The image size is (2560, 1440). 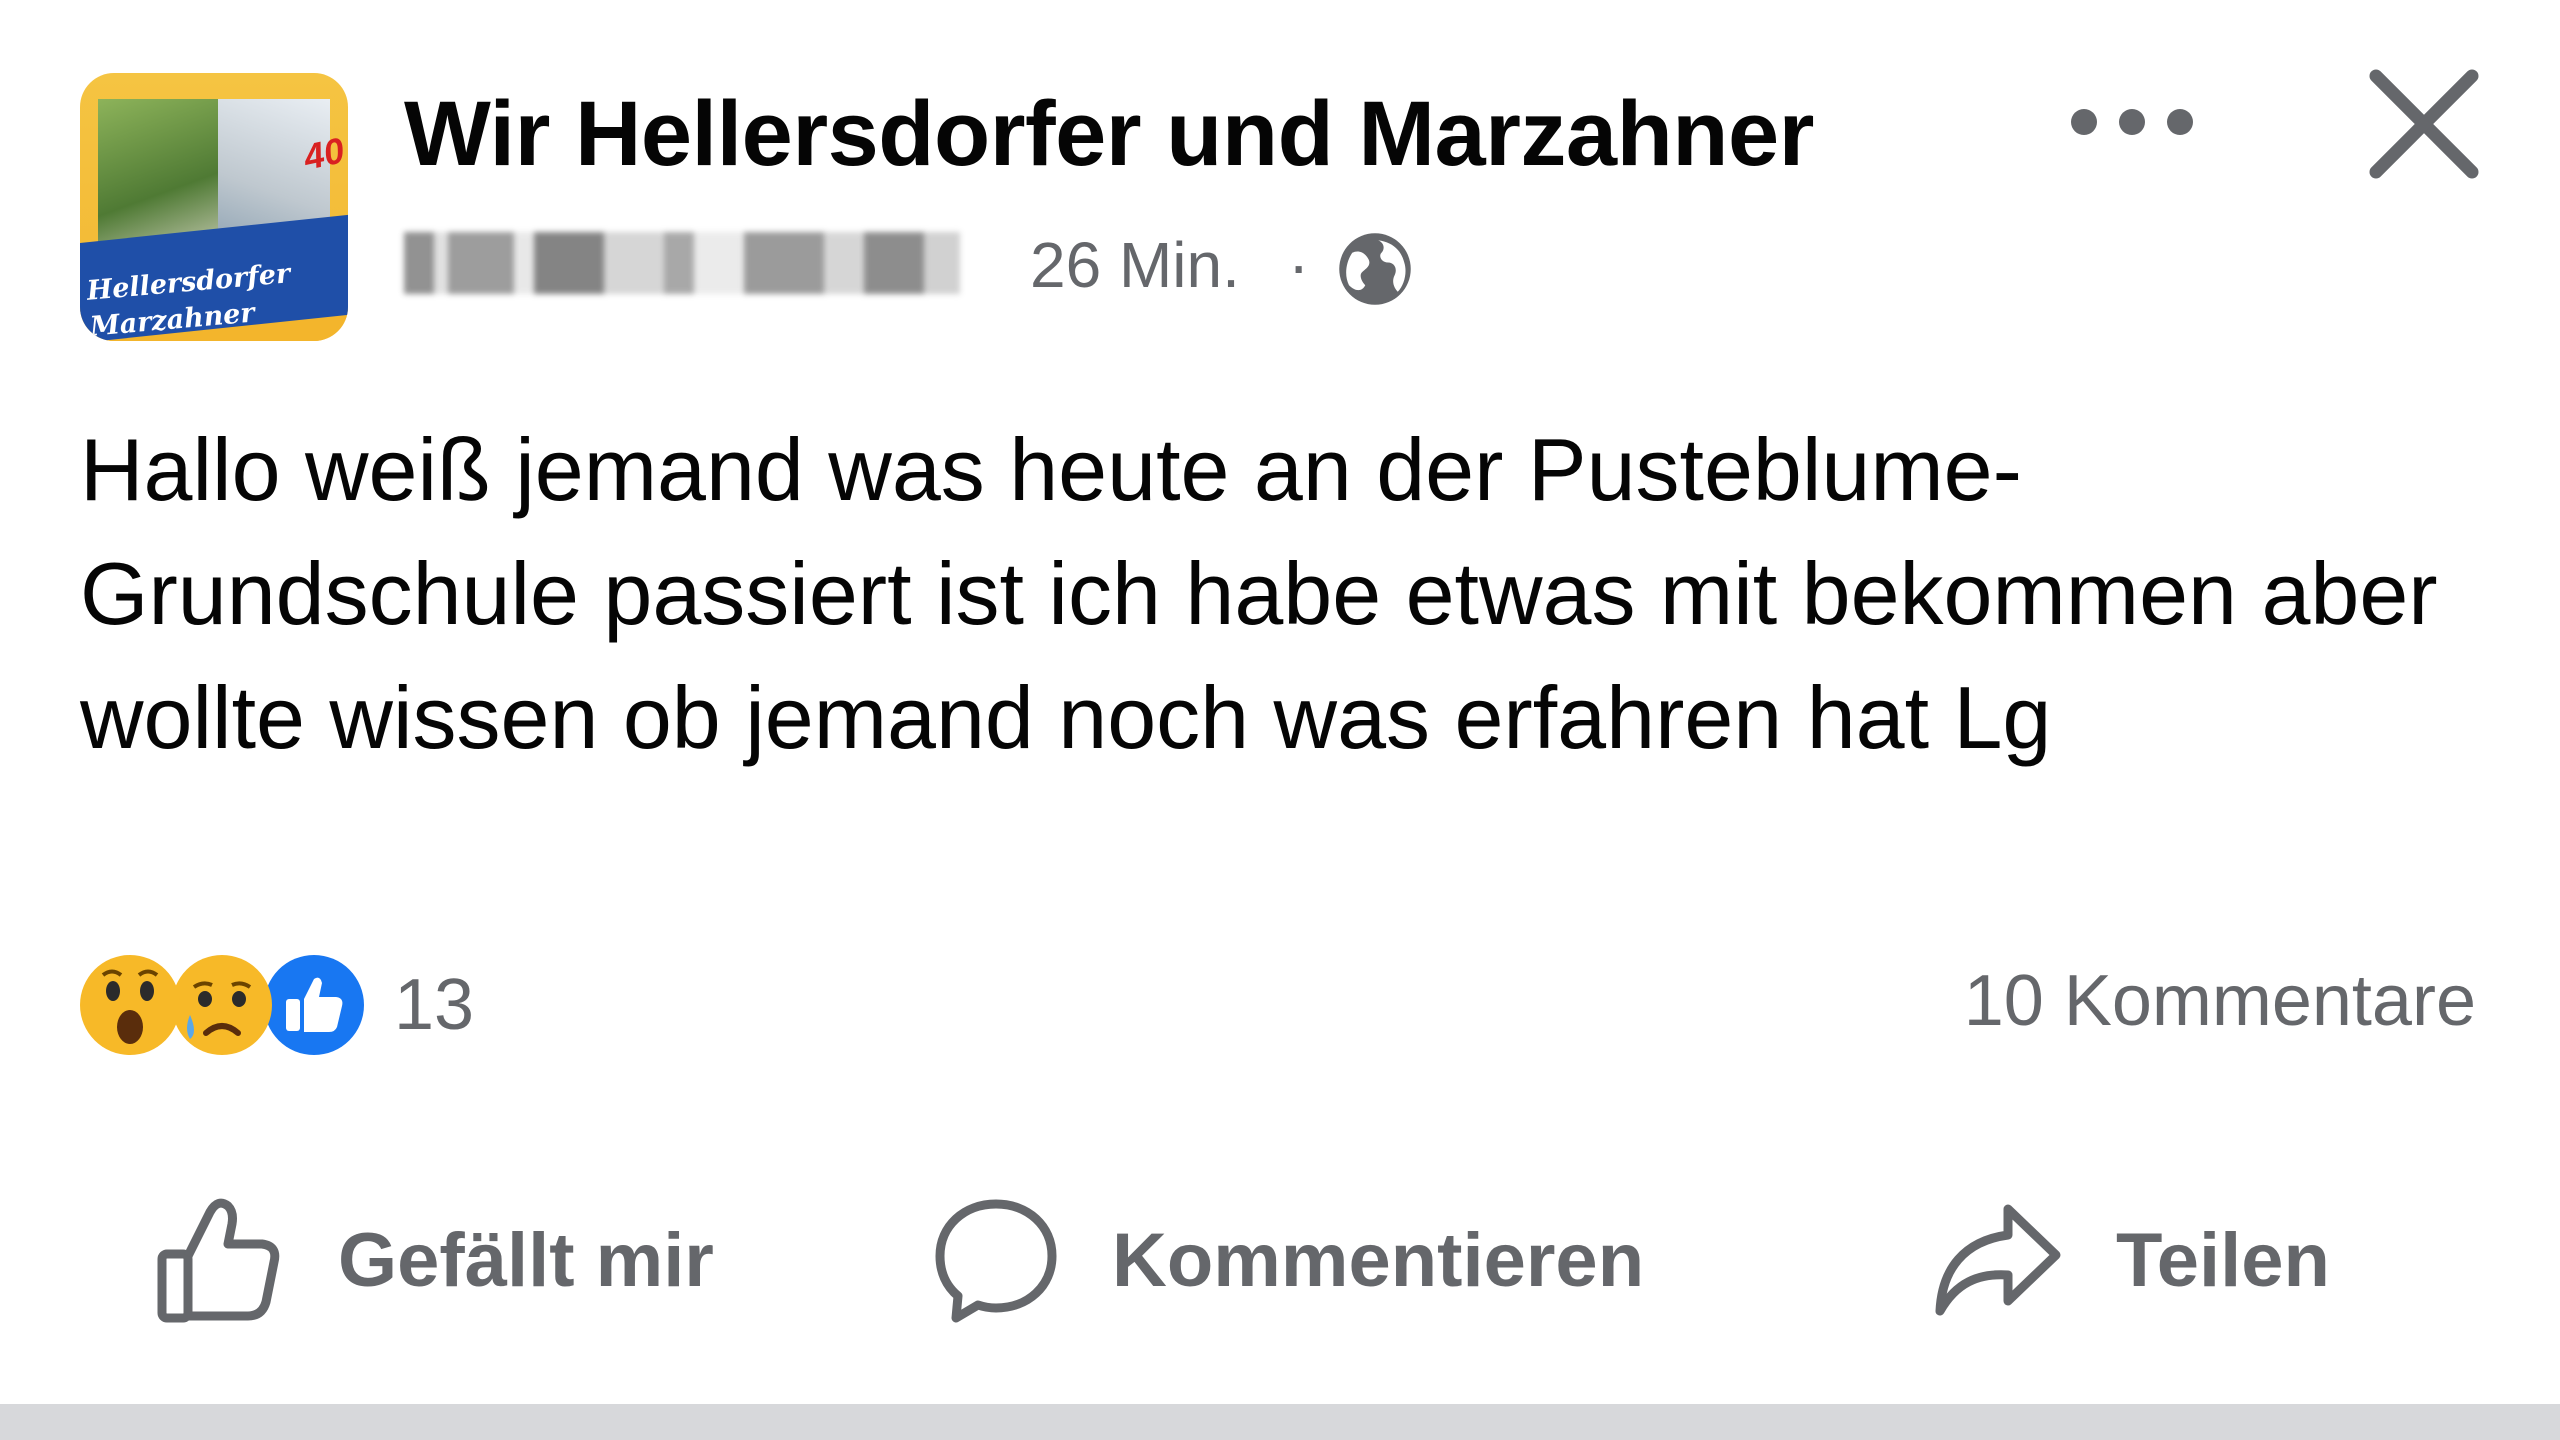 What do you see at coordinates (526, 1260) in the screenshot?
I see `like-button-label: Gefällt mir` at bounding box center [526, 1260].